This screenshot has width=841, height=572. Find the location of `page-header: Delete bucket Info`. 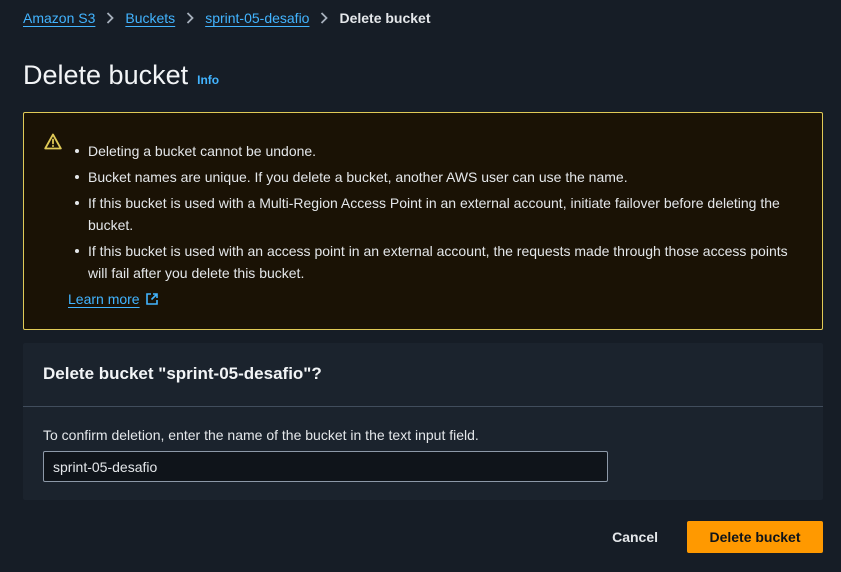

page-header: Delete bucket Info is located at coordinates (121, 75).